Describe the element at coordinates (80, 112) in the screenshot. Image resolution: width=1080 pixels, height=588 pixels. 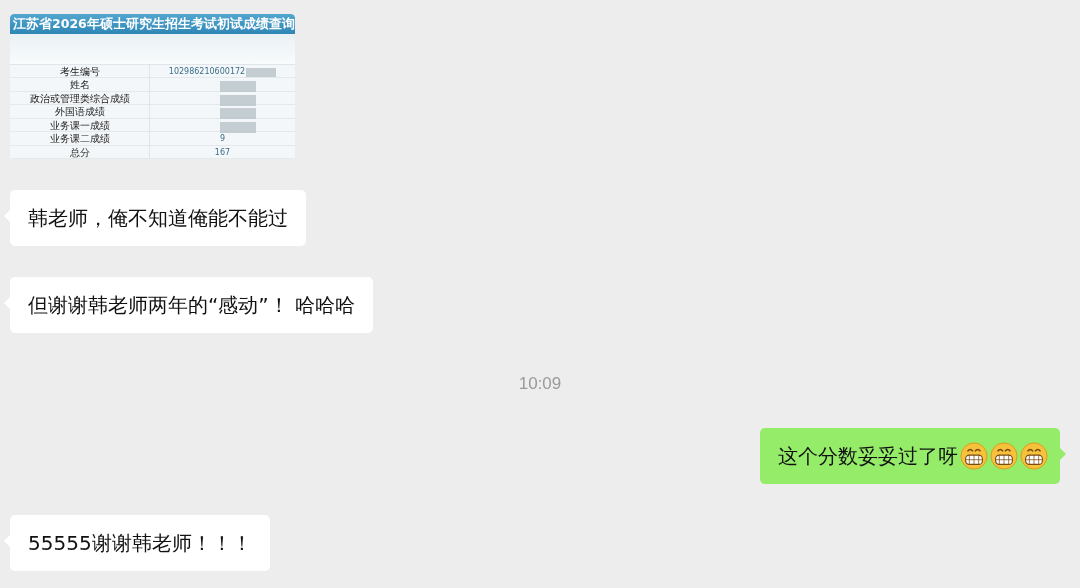
I see `table-cell: 外国语成绩` at that location.